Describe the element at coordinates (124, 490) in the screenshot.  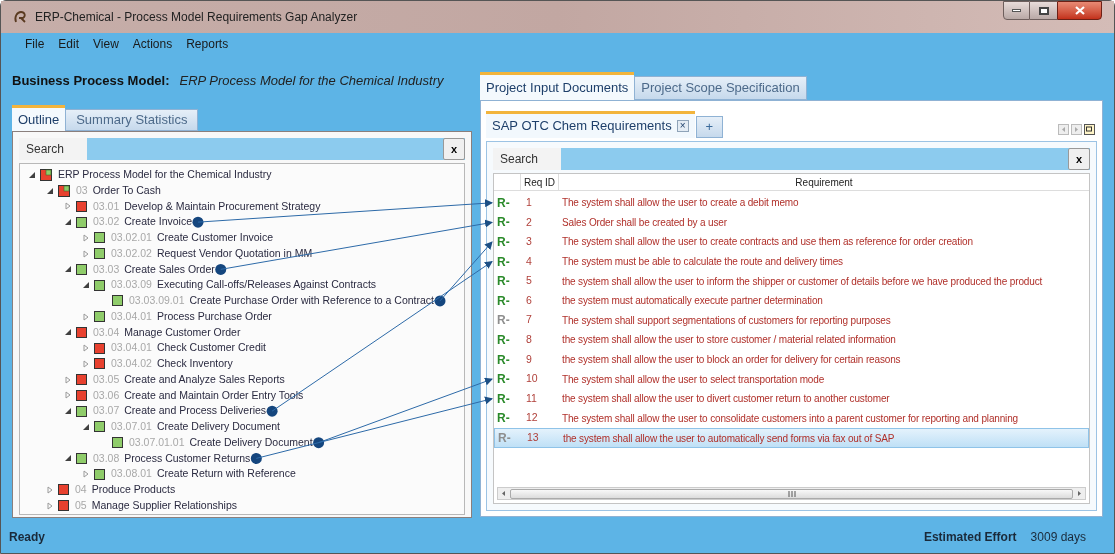
I see `tree-item: 04 Produce Products` at that location.